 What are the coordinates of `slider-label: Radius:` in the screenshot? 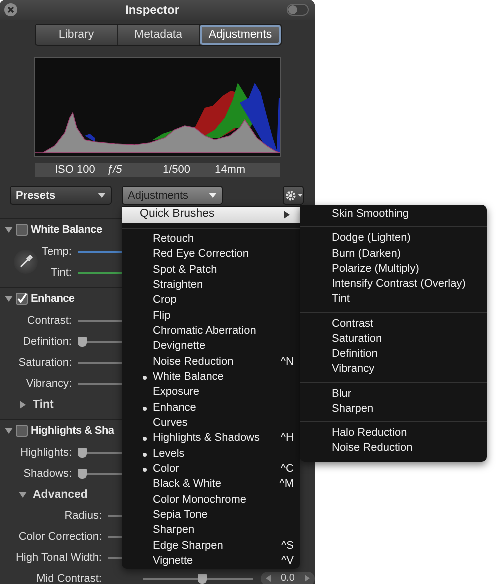 It's located at (83, 516).